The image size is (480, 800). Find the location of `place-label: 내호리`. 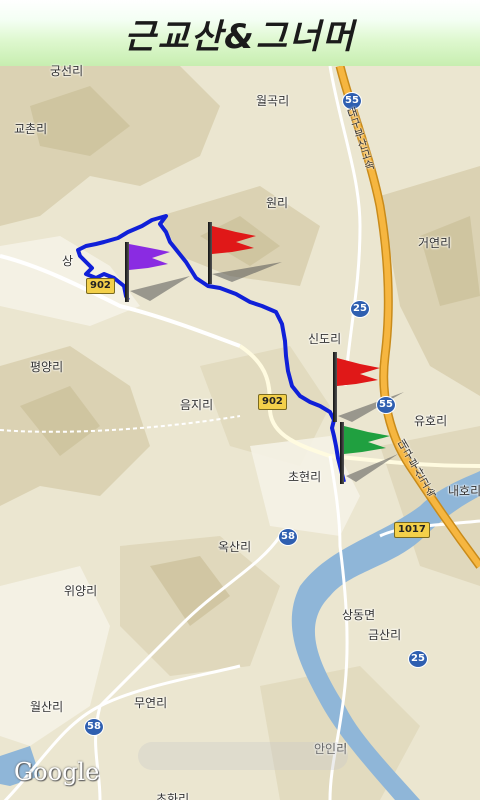

place-label: 내호리 is located at coordinates (464, 491).